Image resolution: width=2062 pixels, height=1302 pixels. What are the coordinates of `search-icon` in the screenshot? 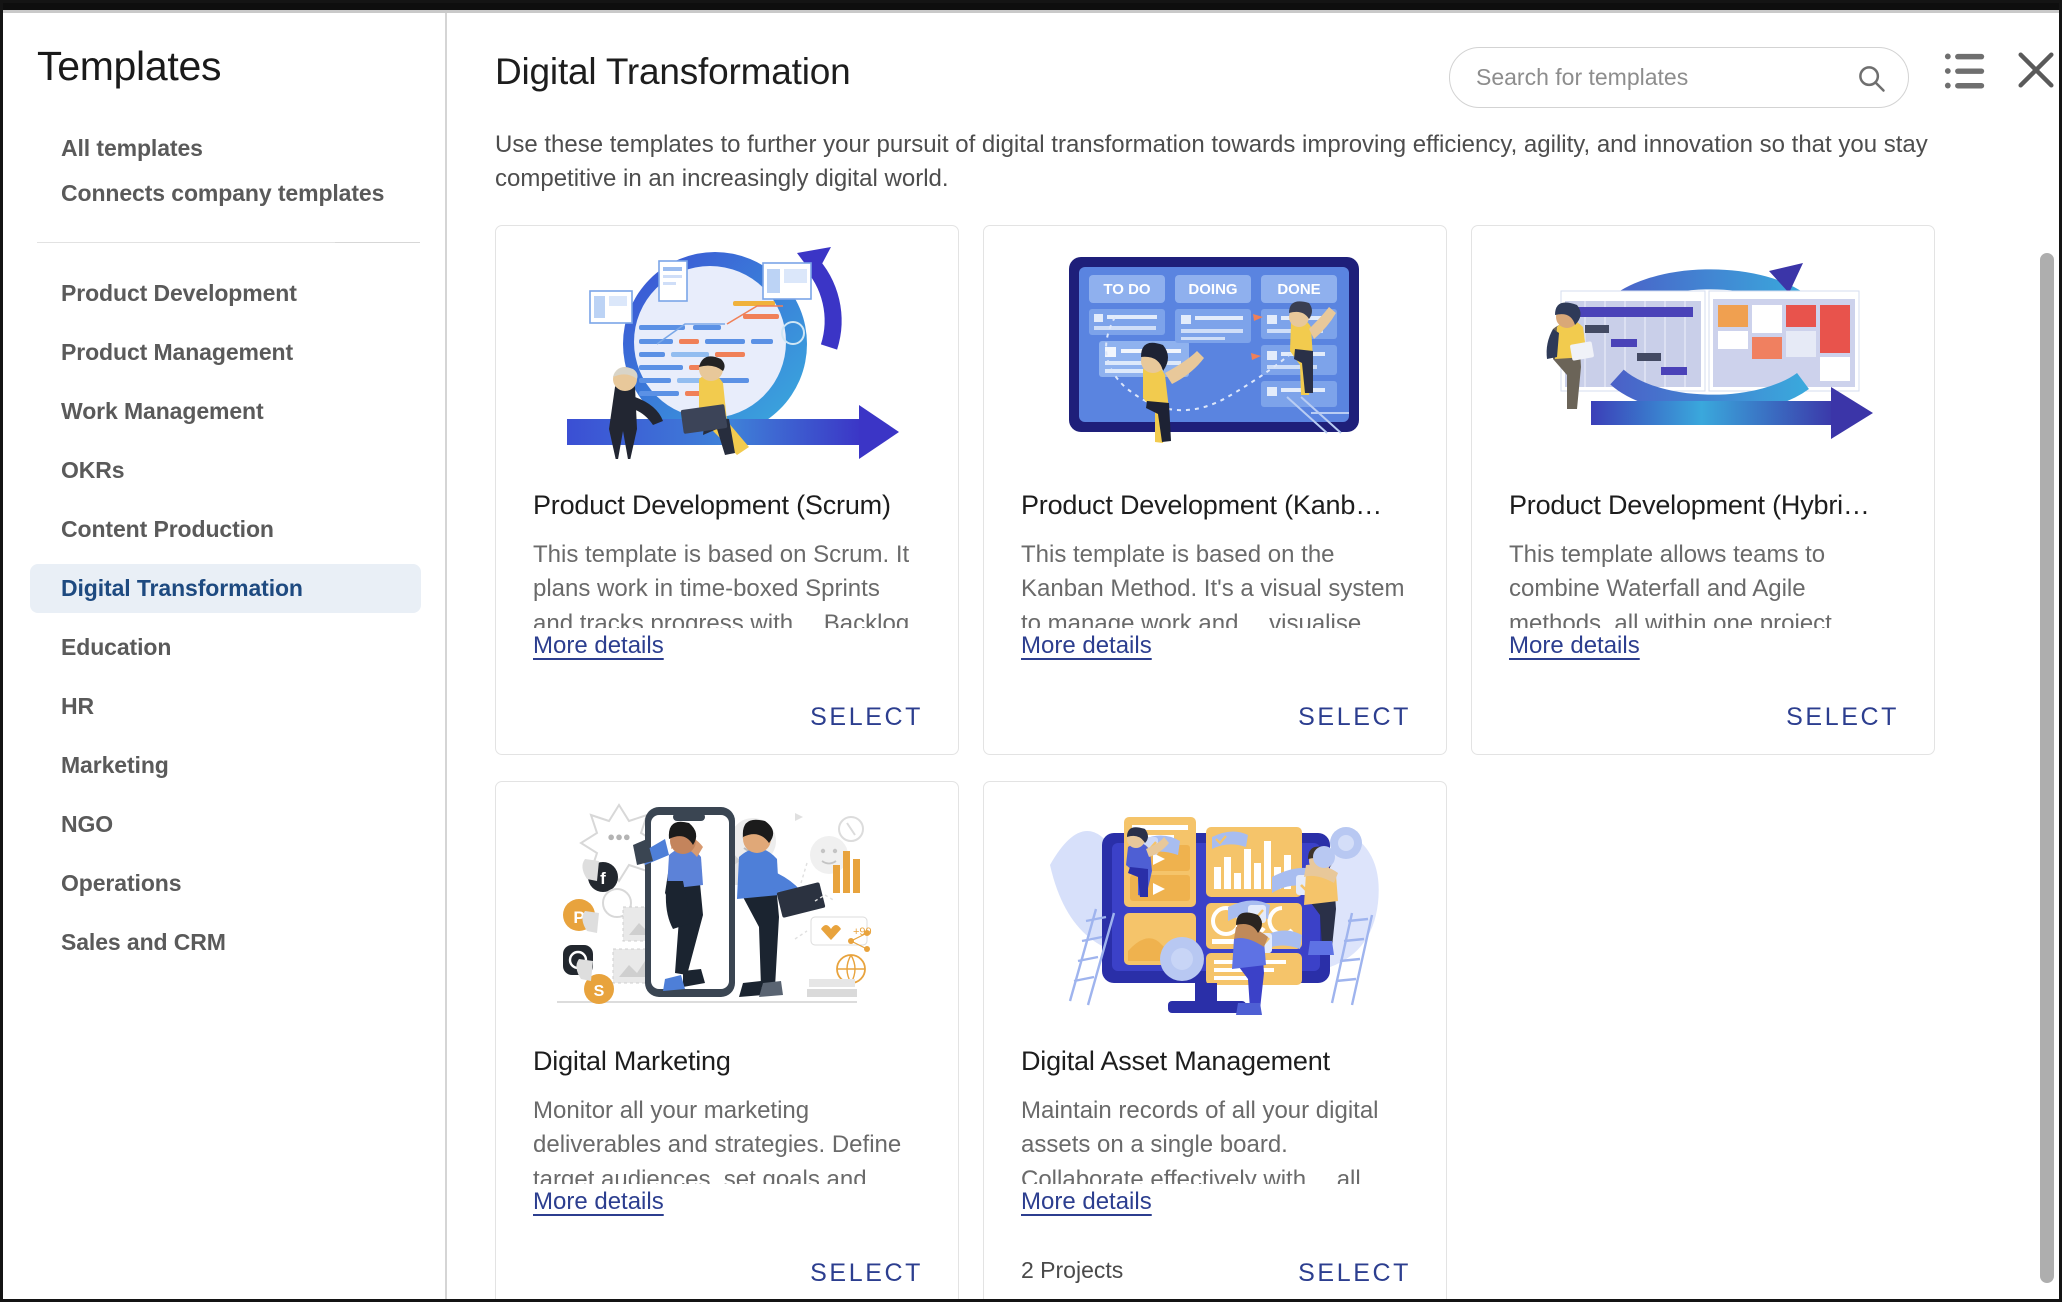 It's located at (1871, 78).